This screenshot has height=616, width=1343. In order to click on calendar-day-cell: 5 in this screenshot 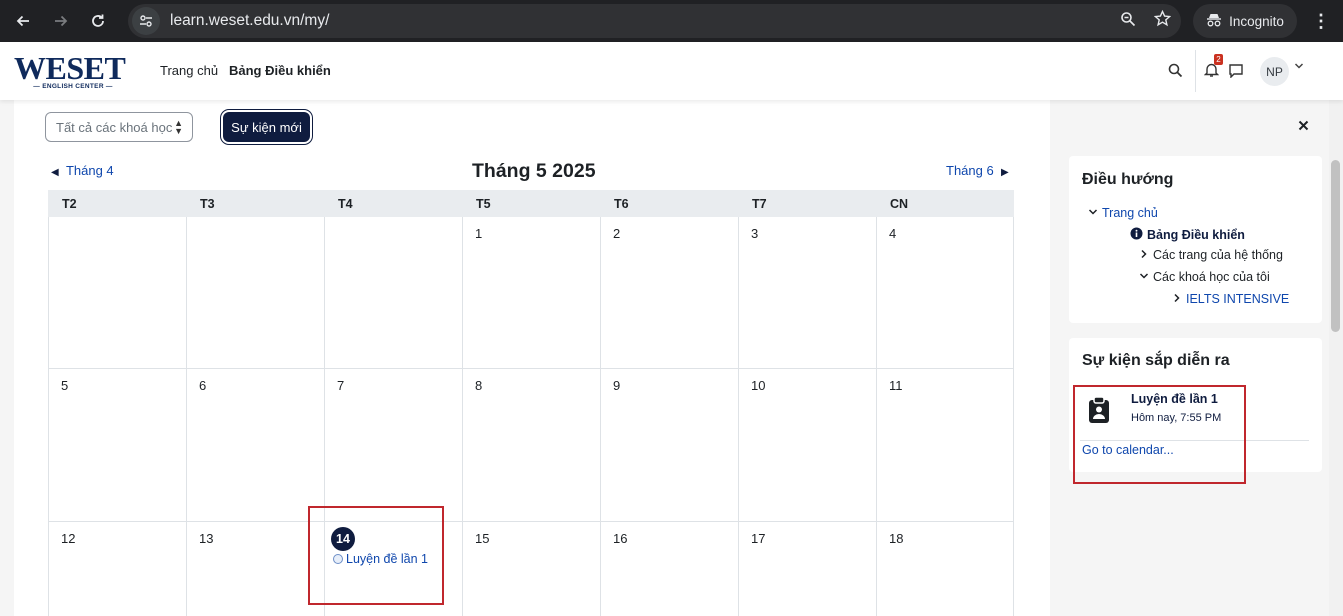, I will do `click(117, 445)`.